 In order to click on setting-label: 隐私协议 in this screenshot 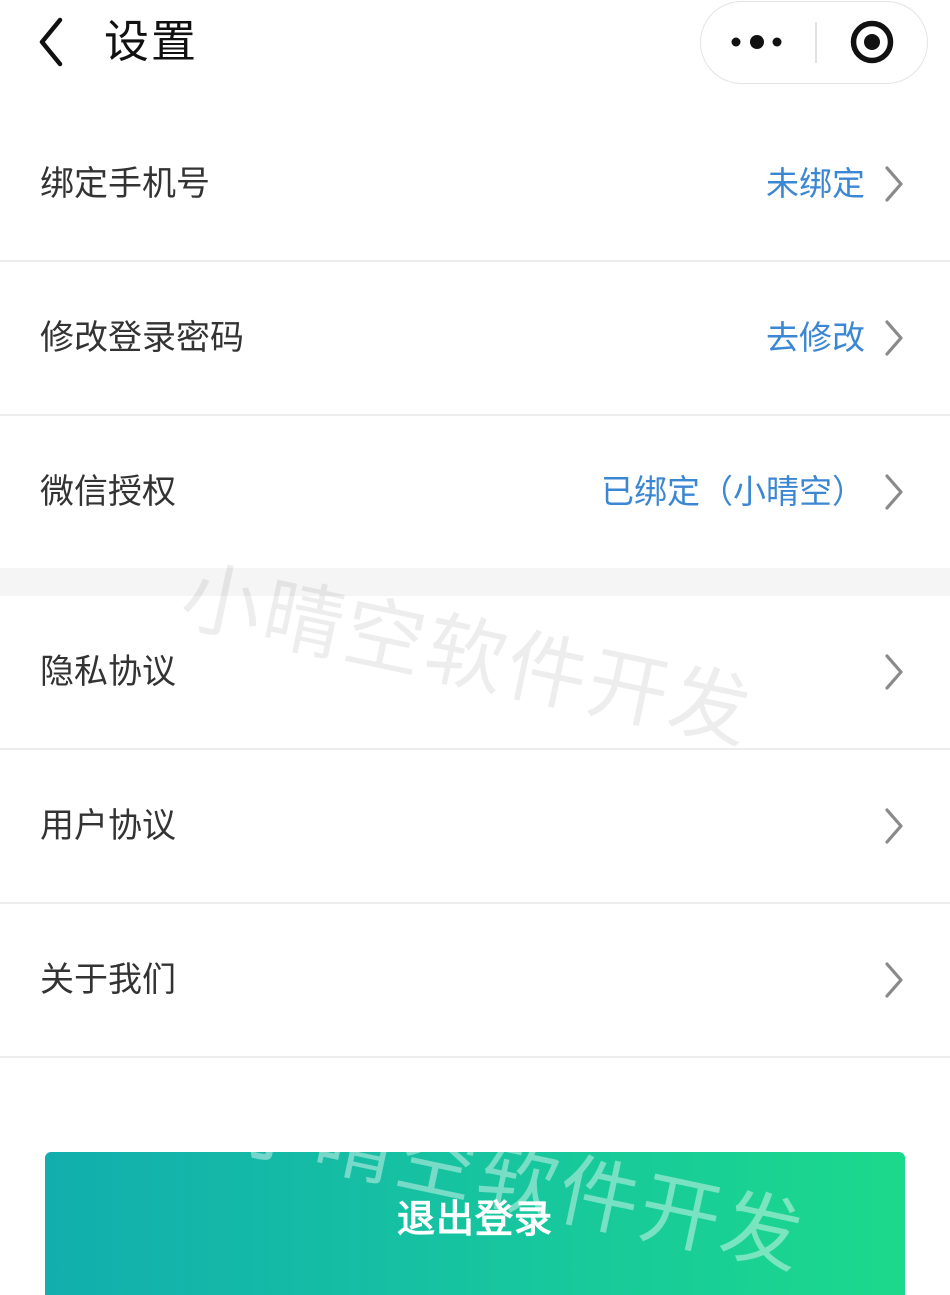, I will do `click(108, 672)`.